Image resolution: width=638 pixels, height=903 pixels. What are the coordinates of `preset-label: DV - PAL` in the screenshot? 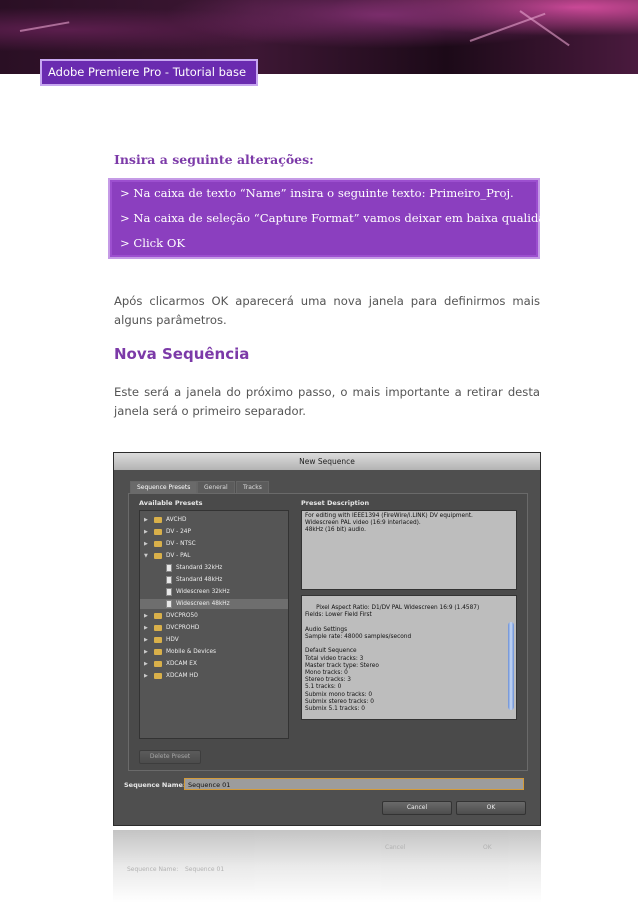 It's located at (178, 556).